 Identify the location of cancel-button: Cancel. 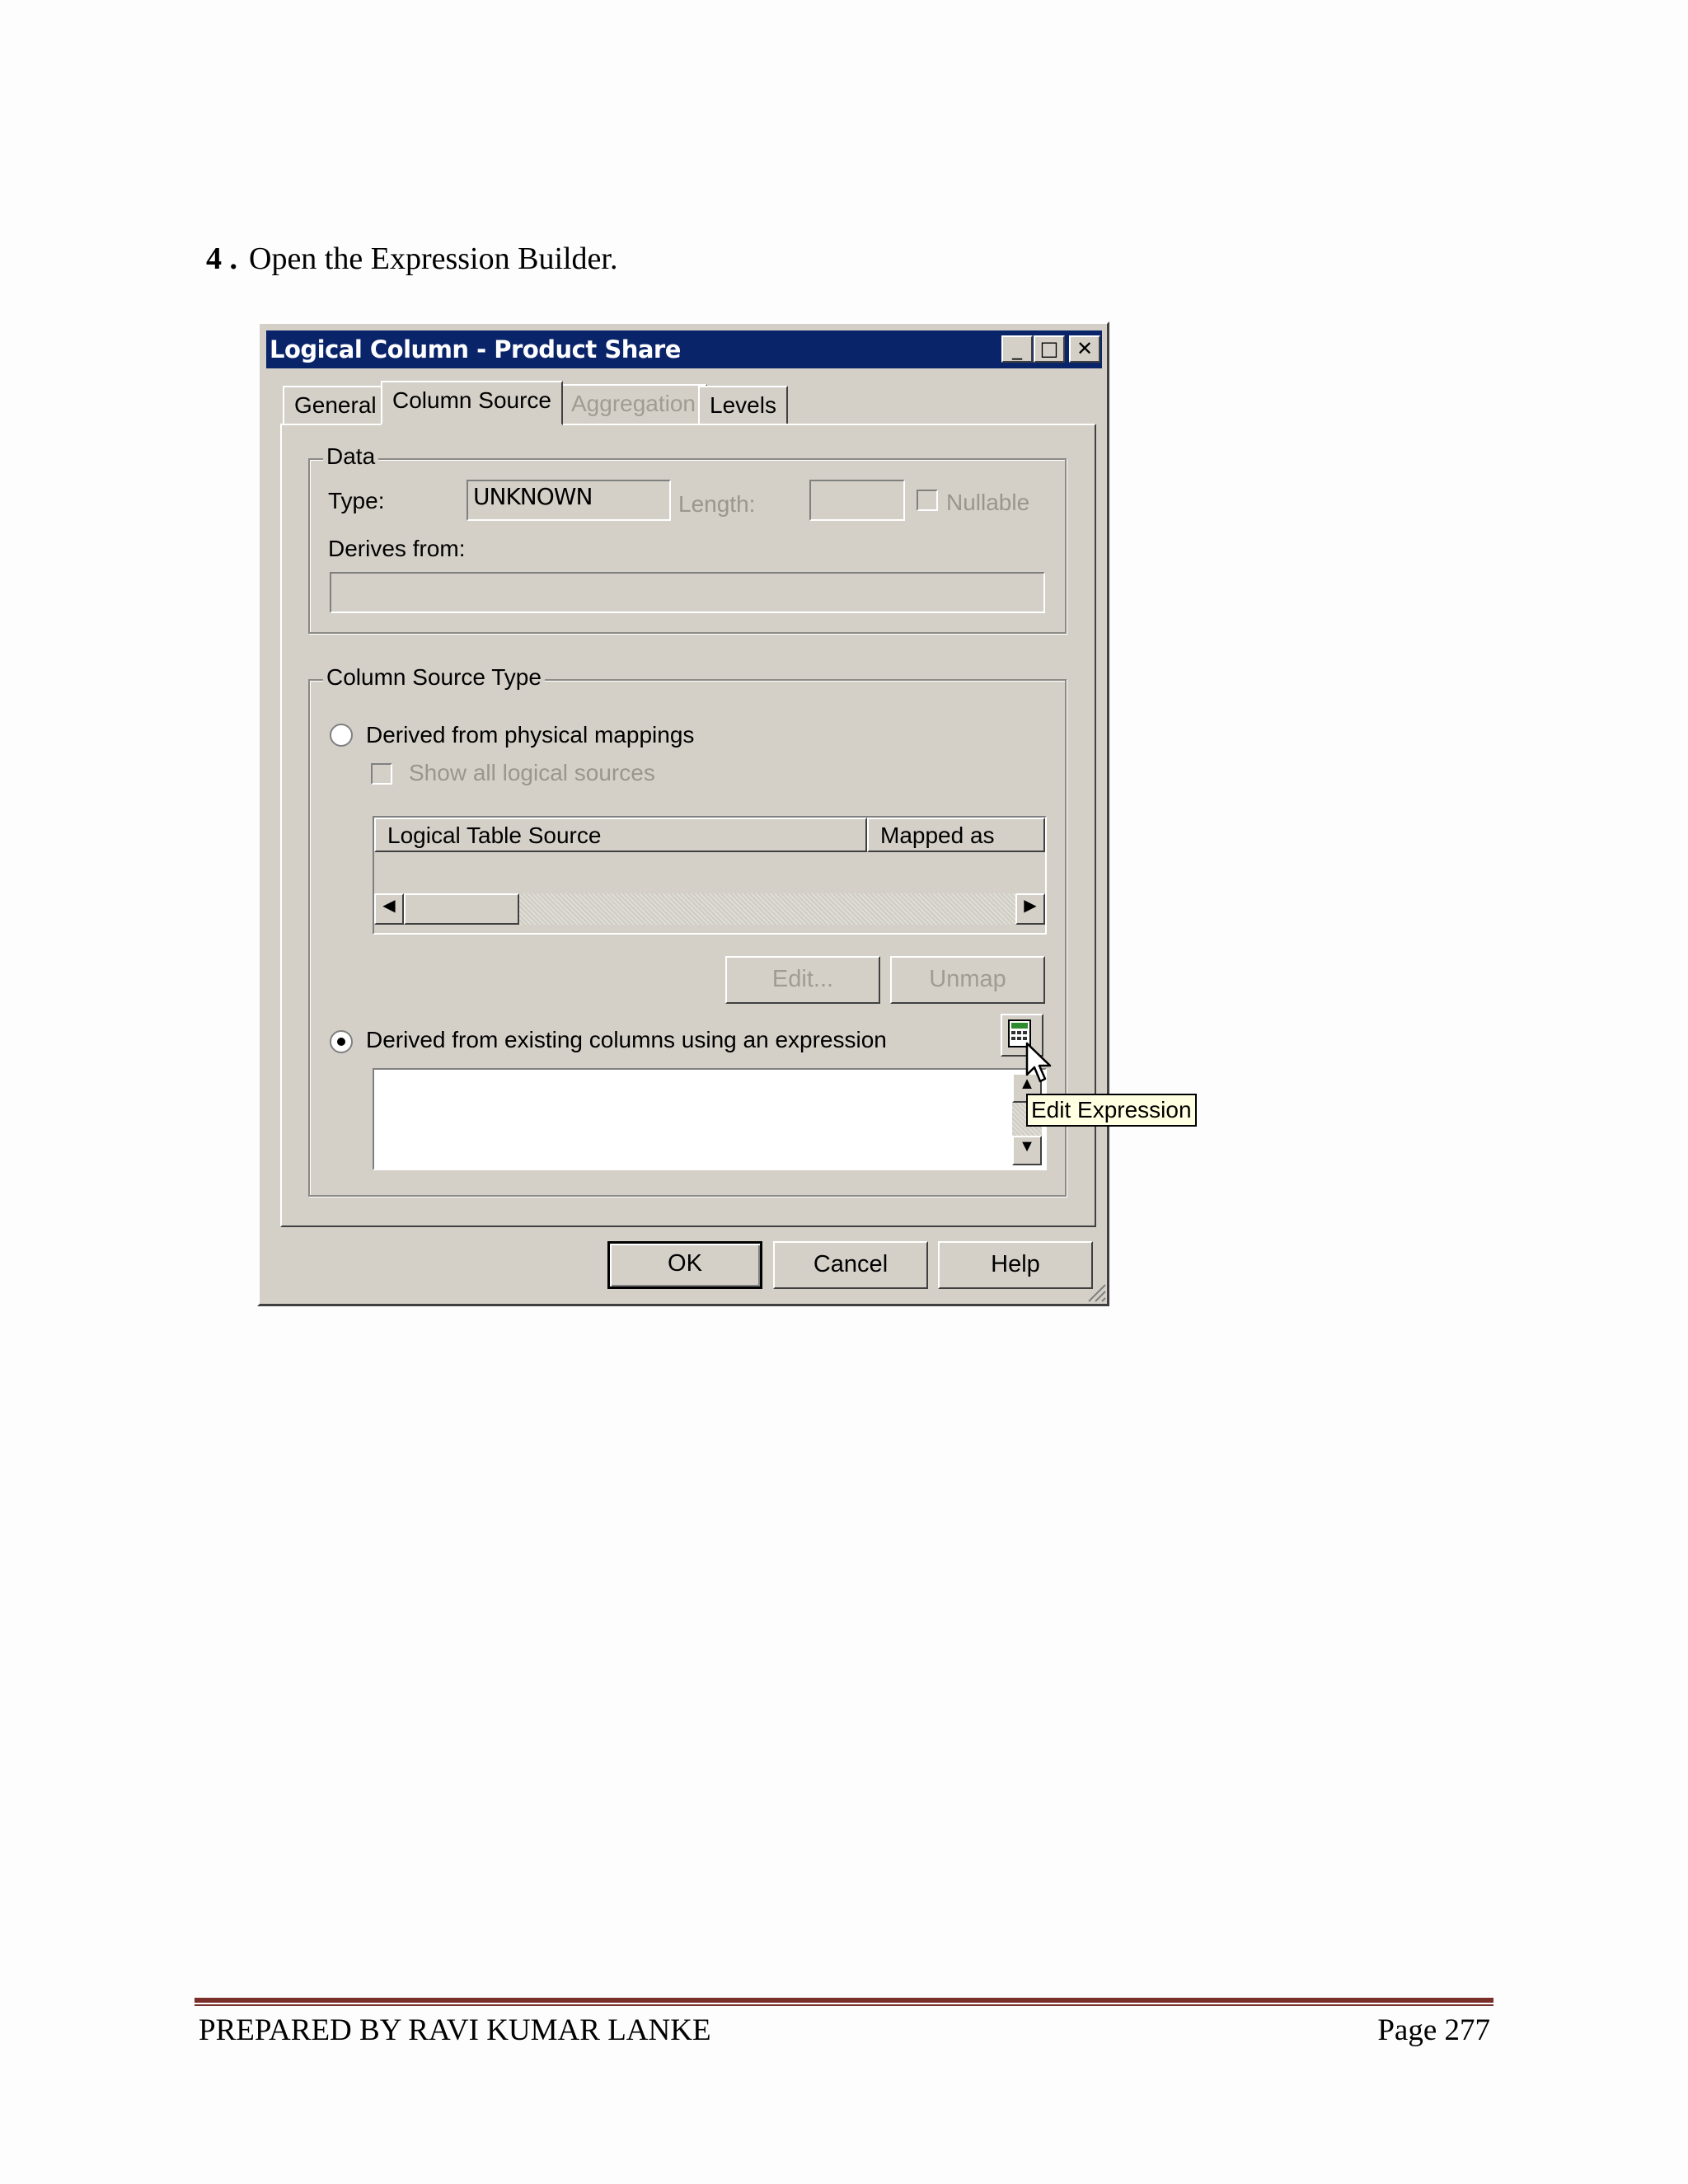
(850, 1265).